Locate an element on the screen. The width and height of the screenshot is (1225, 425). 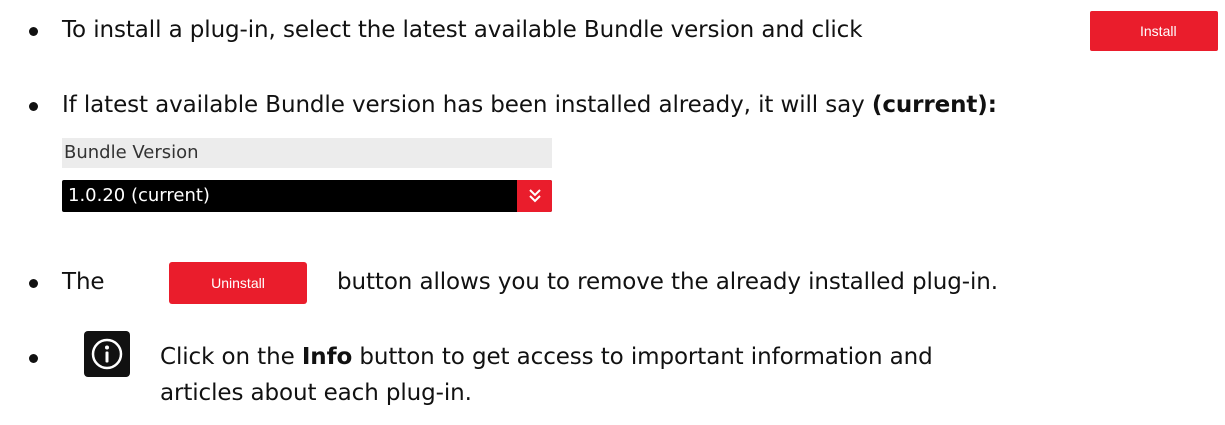
info-keyword: Info is located at coordinates (327, 357).